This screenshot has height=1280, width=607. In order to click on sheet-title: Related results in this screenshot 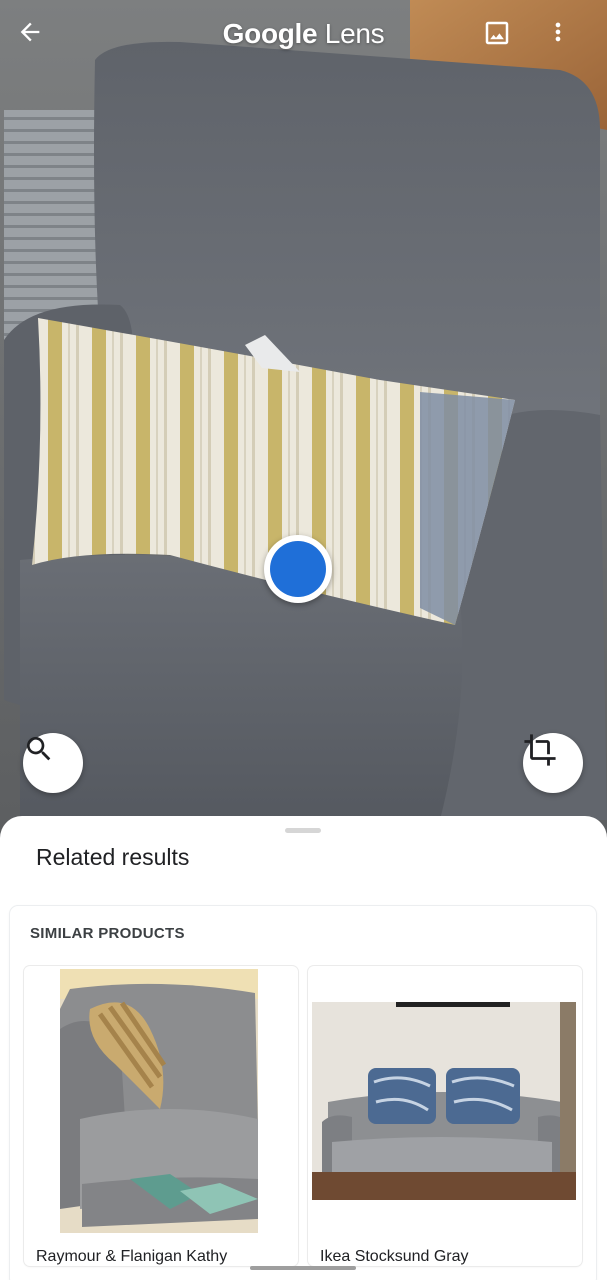, I will do `click(113, 857)`.